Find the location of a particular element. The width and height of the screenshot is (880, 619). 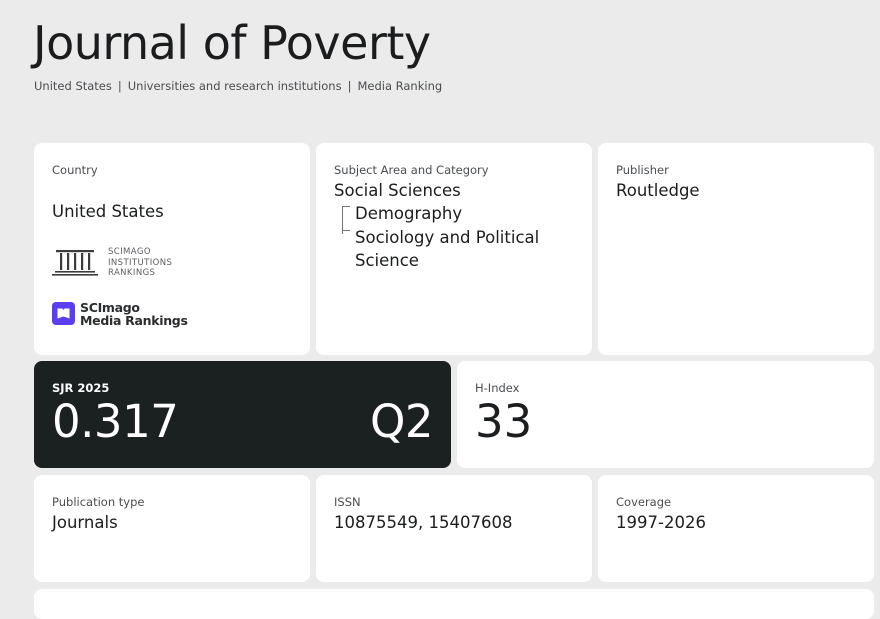

breadcrumb-country-link: United States is located at coordinates (73, 86).